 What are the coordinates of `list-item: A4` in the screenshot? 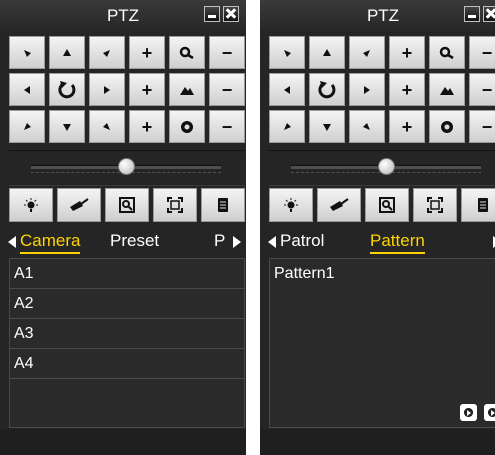 It's located at (127, 364).